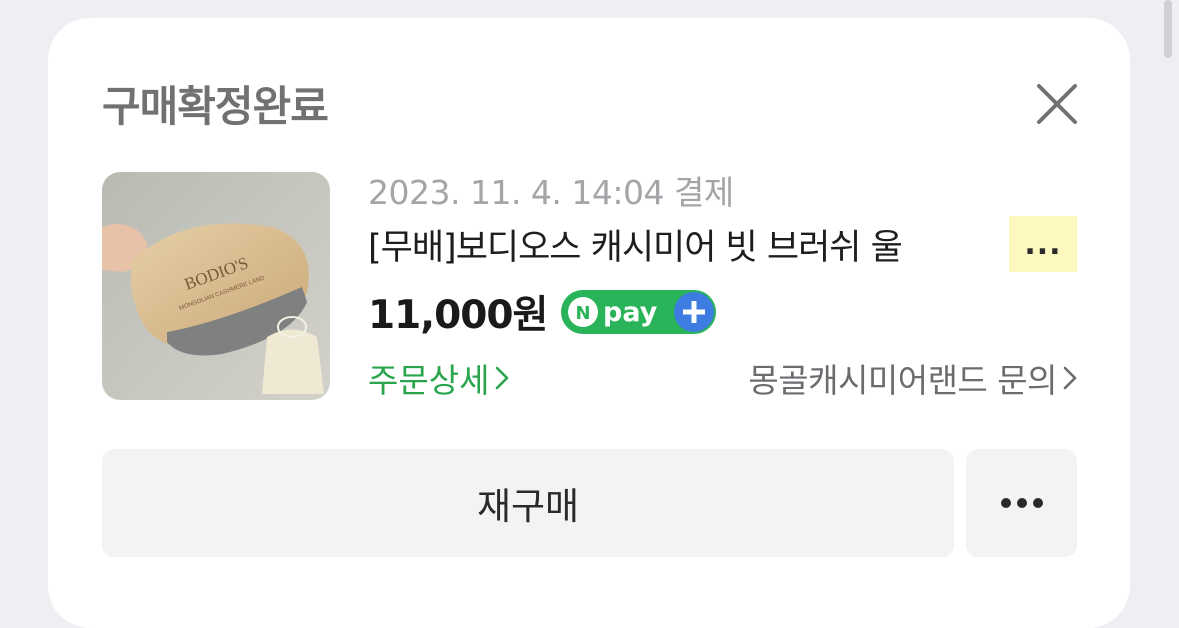  What do you see at coordinates (635, 244) in the screenshot?
I see `product-name: [무배]보디오스 캐시미어 빗 브러쉬 울` at bounding box center [635, 244].